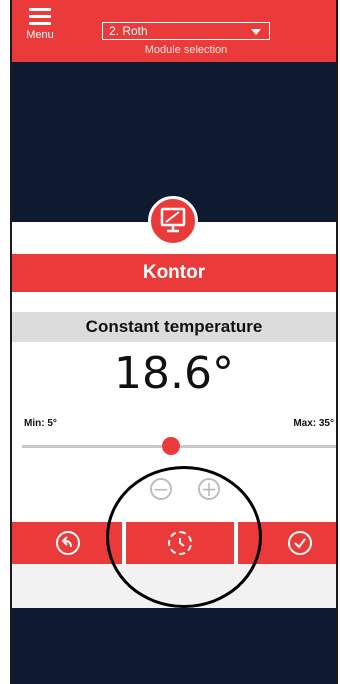  Describe the element at coordinates (256, 32) in the screenshot. I see `chevron-down-icon` at that location.